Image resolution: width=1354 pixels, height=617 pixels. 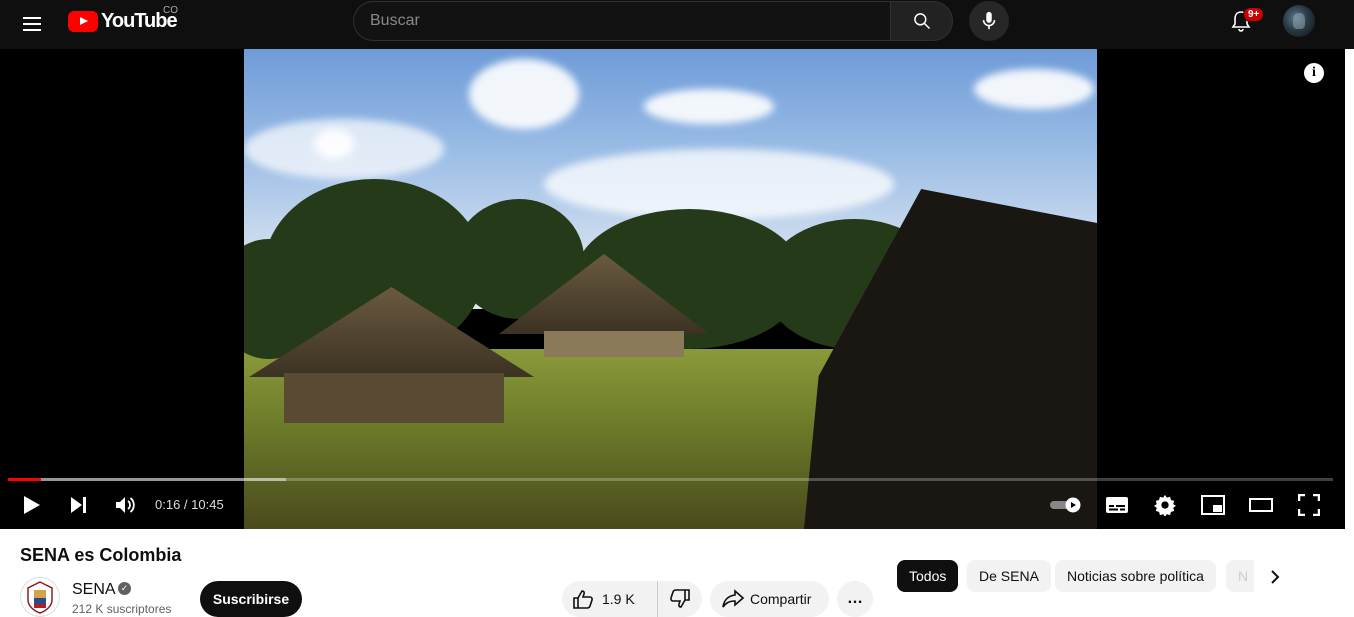 I want to click on microphone-icon, so click(x=989, y=20).